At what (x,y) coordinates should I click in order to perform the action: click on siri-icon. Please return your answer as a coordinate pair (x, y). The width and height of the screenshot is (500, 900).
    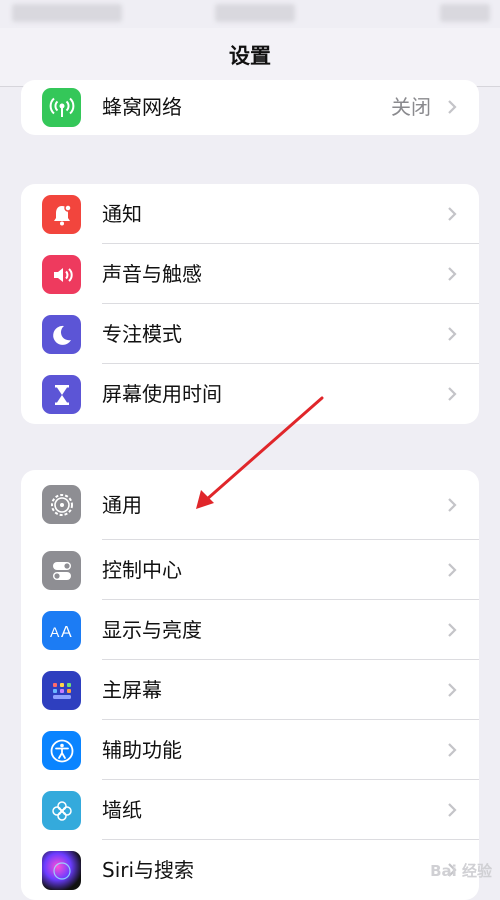
    Looking at the image, I should click on (61, 870).